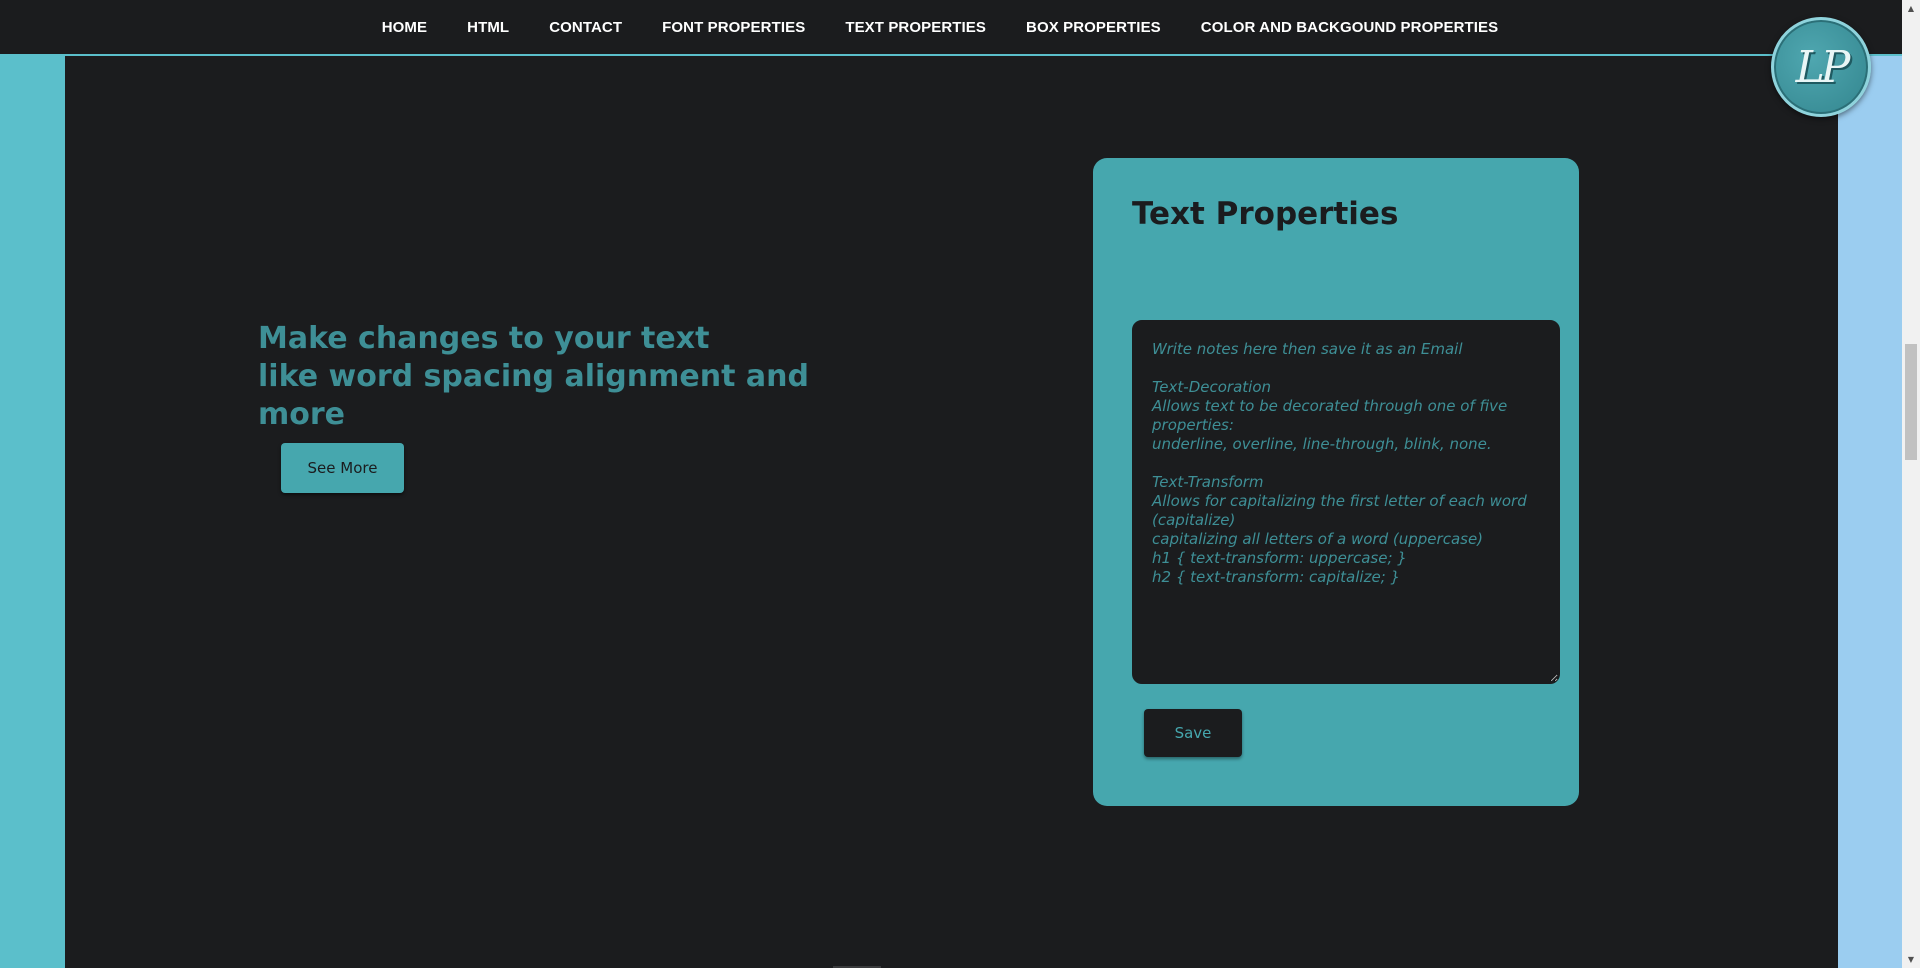 This screenshot has width=1920, height=968. What do you see at coordinates (1911, 959) in the screenshot?
I see `scroll-down-arrow-icon: ▼` at bounding box center [1911, 959].